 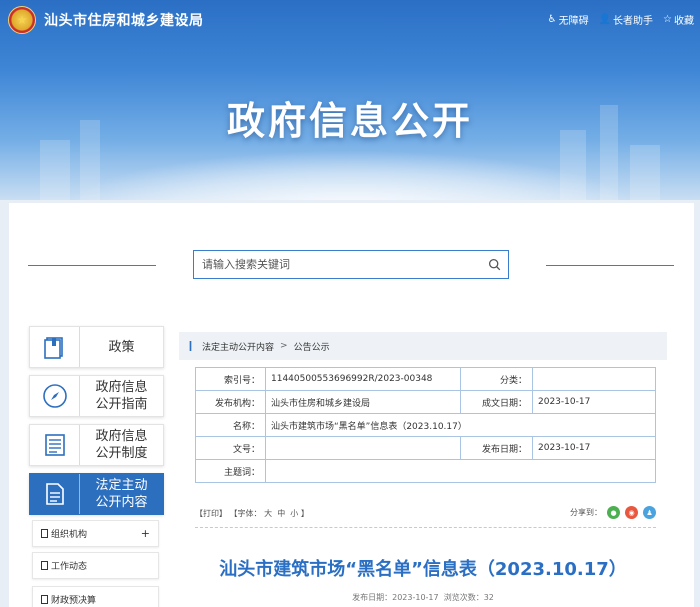 I want to click on search-box, so click(x=351, y=264).